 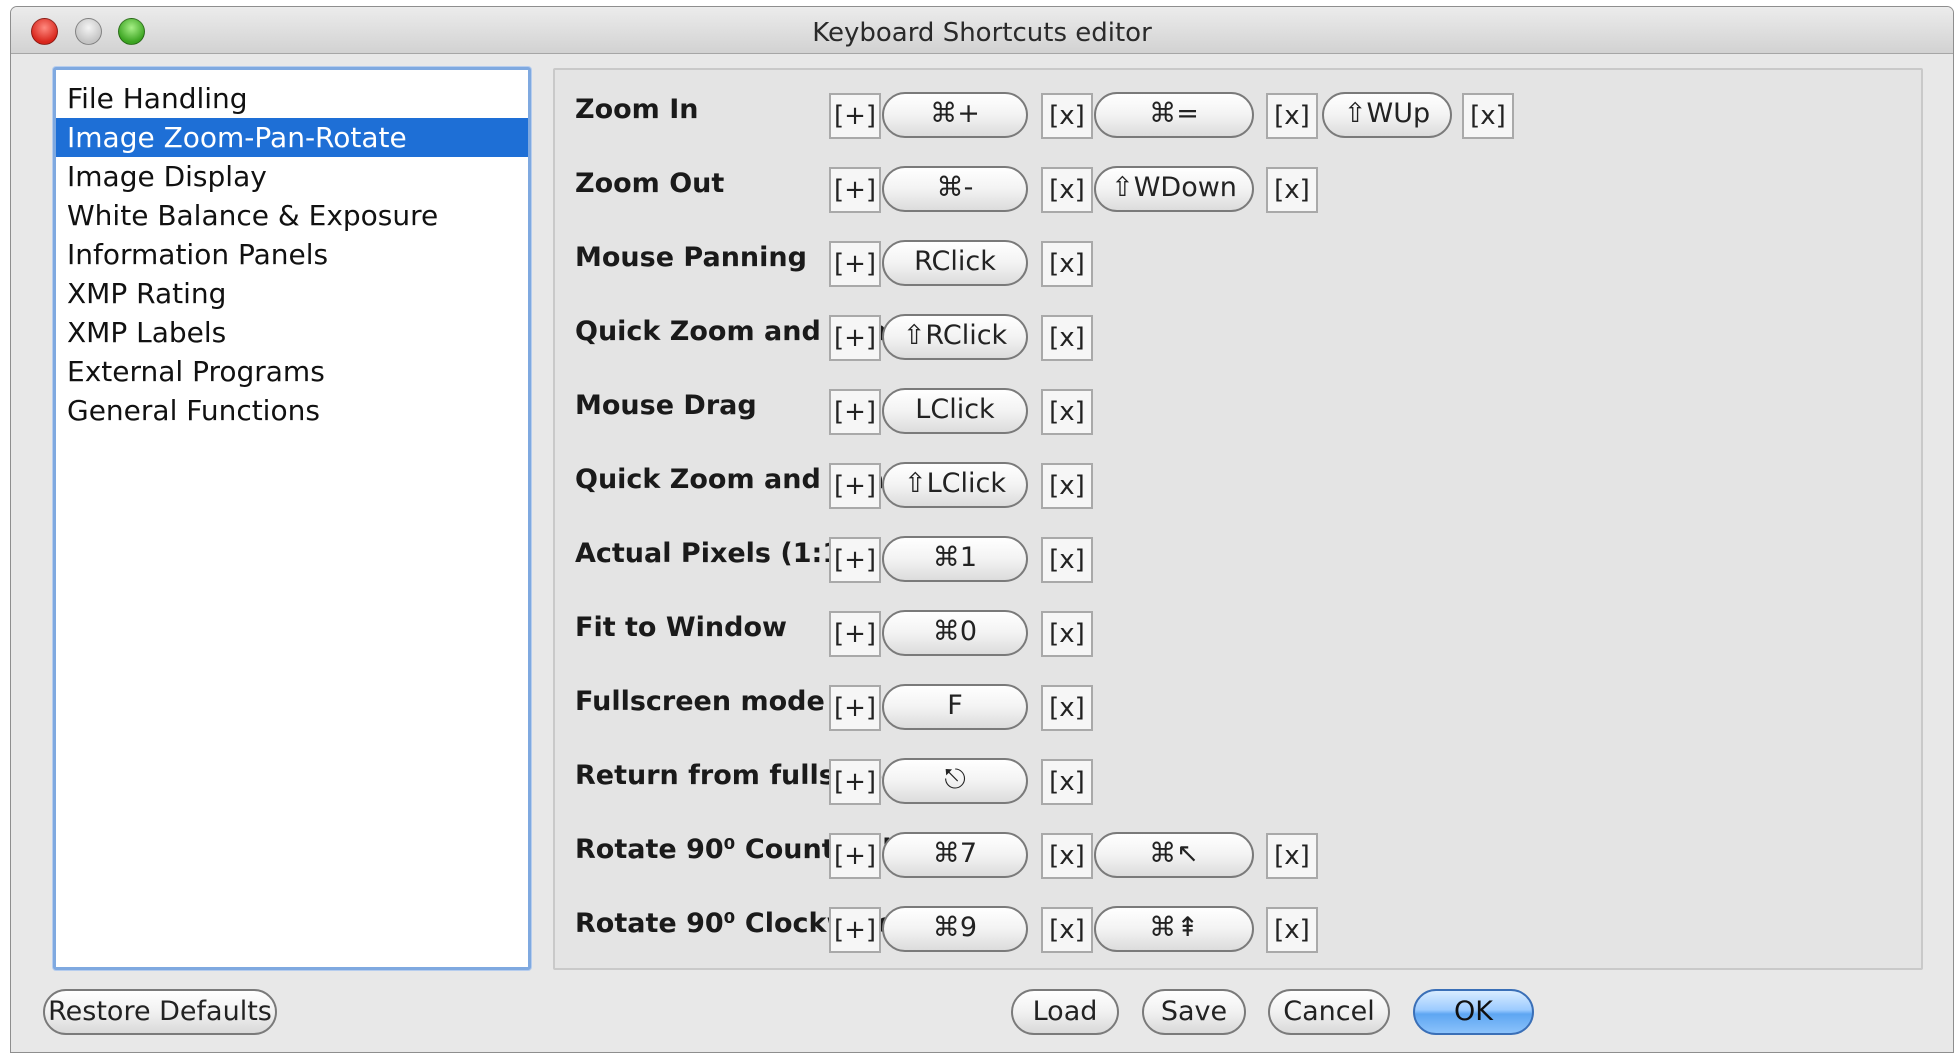 What do you see at coordinates (1238, 625) in the screenshot?
I see `shortcut-row: Fit to Window [+] ⌘0 [x]` at bounding box center [1238, 625].